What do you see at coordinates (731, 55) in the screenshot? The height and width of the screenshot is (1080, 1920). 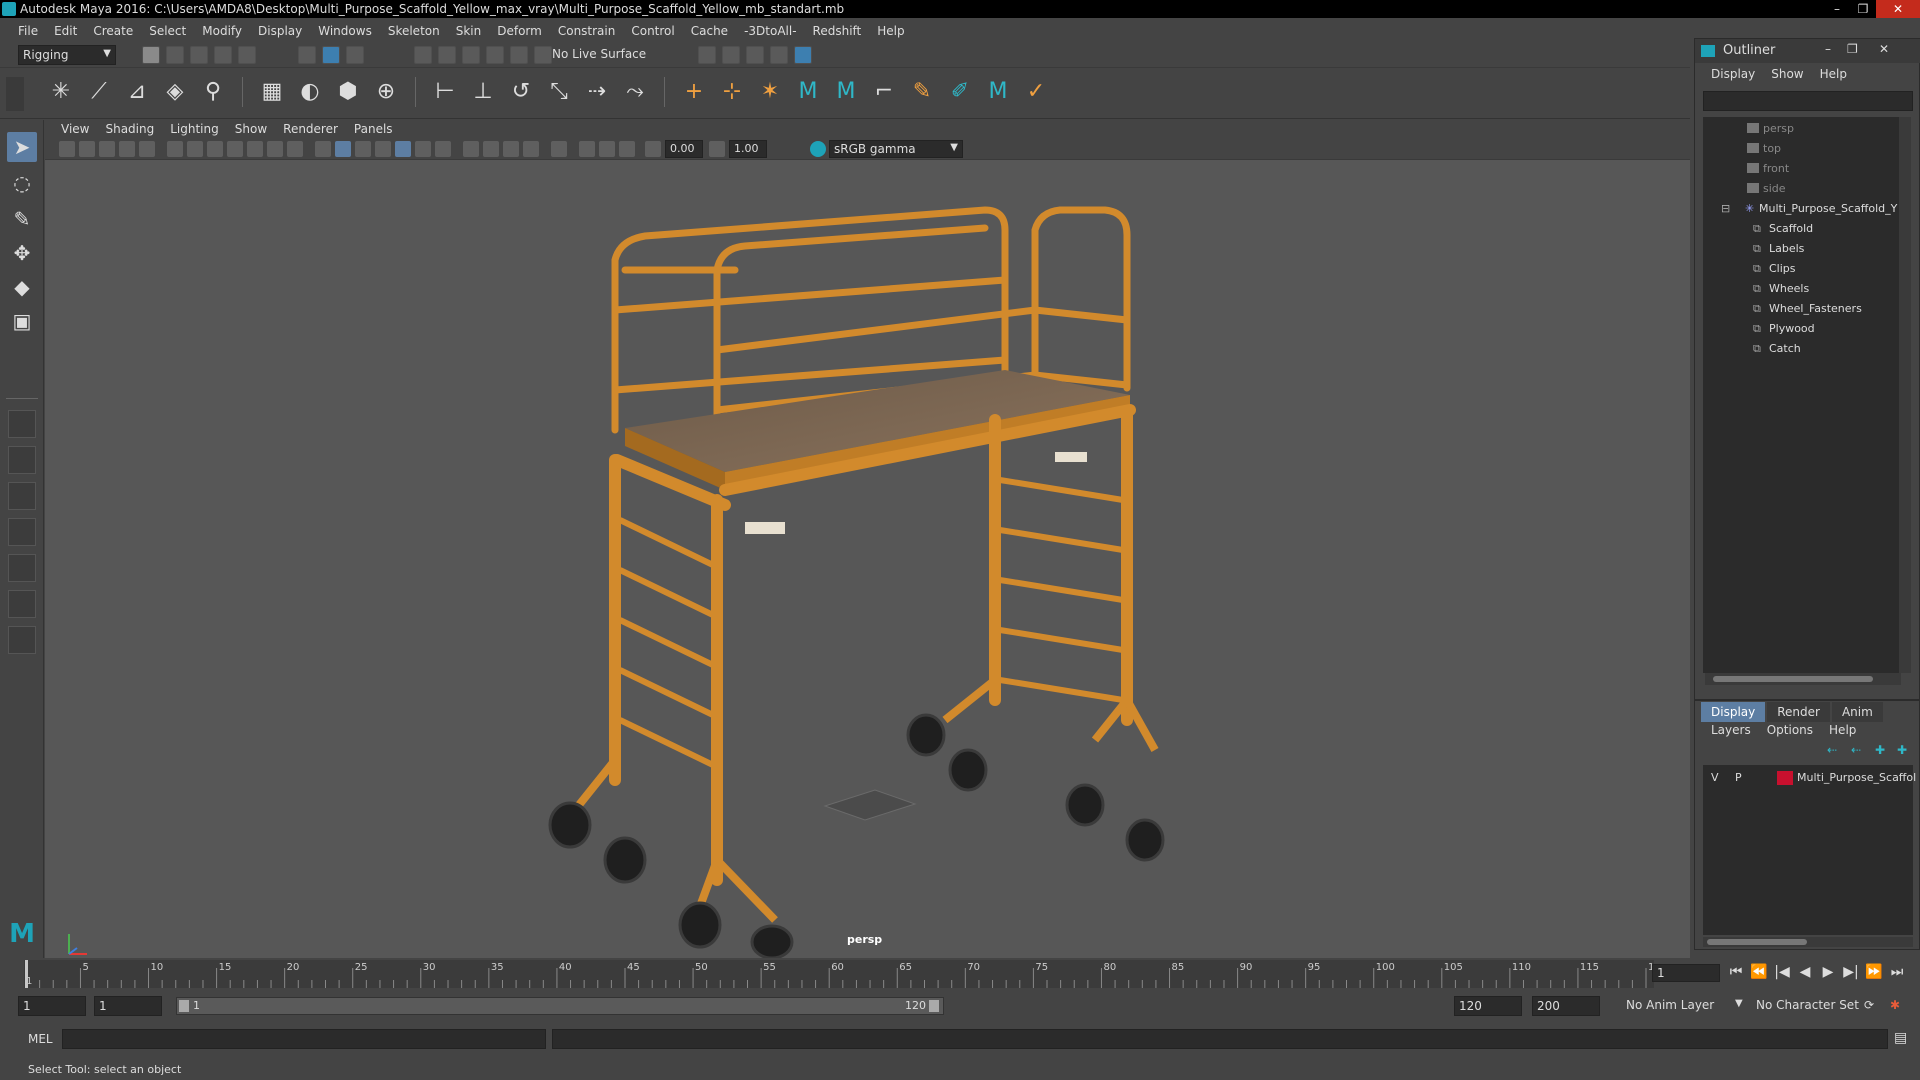 I see `render-frame-icon` at bounding box center [731, 55].